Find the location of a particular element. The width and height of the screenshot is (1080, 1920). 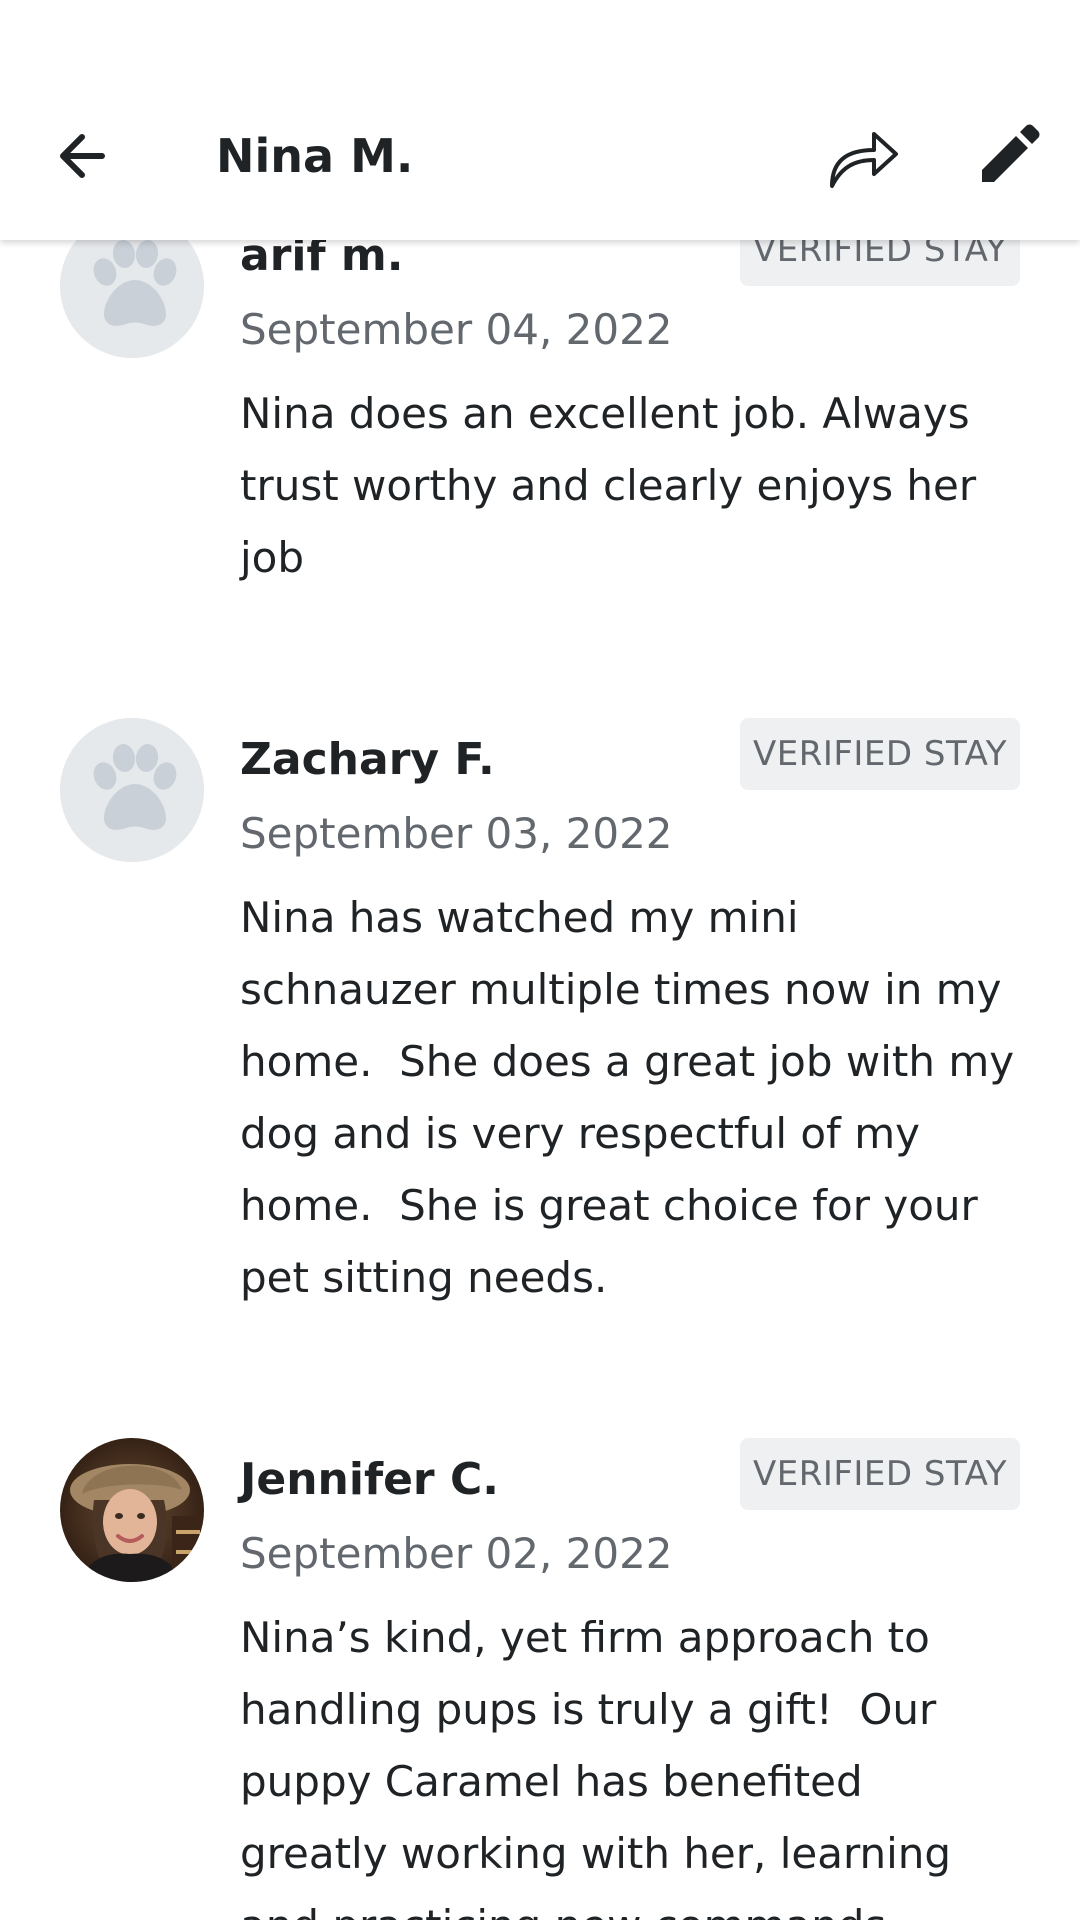

review-date: September 04, 2022 is located at coordinates (456, 329).